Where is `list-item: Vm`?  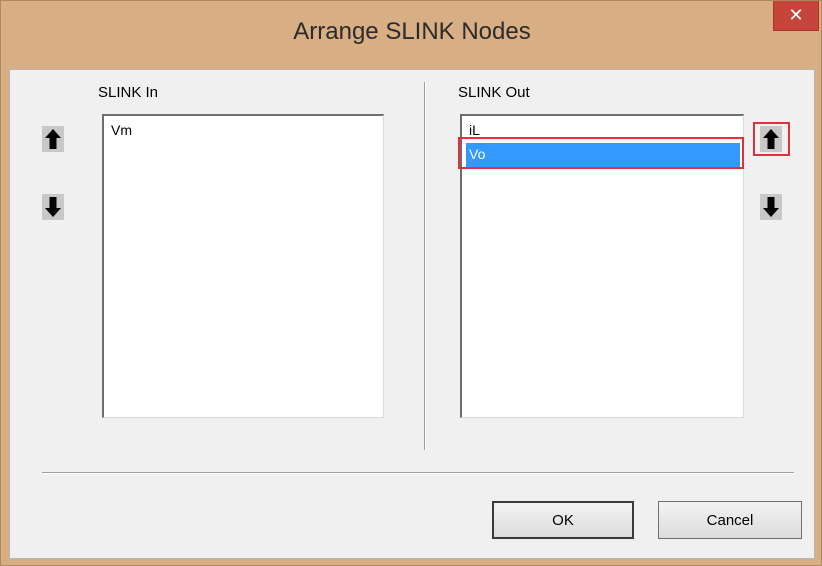
list-item: Vm is located at coordinates (244, 131).